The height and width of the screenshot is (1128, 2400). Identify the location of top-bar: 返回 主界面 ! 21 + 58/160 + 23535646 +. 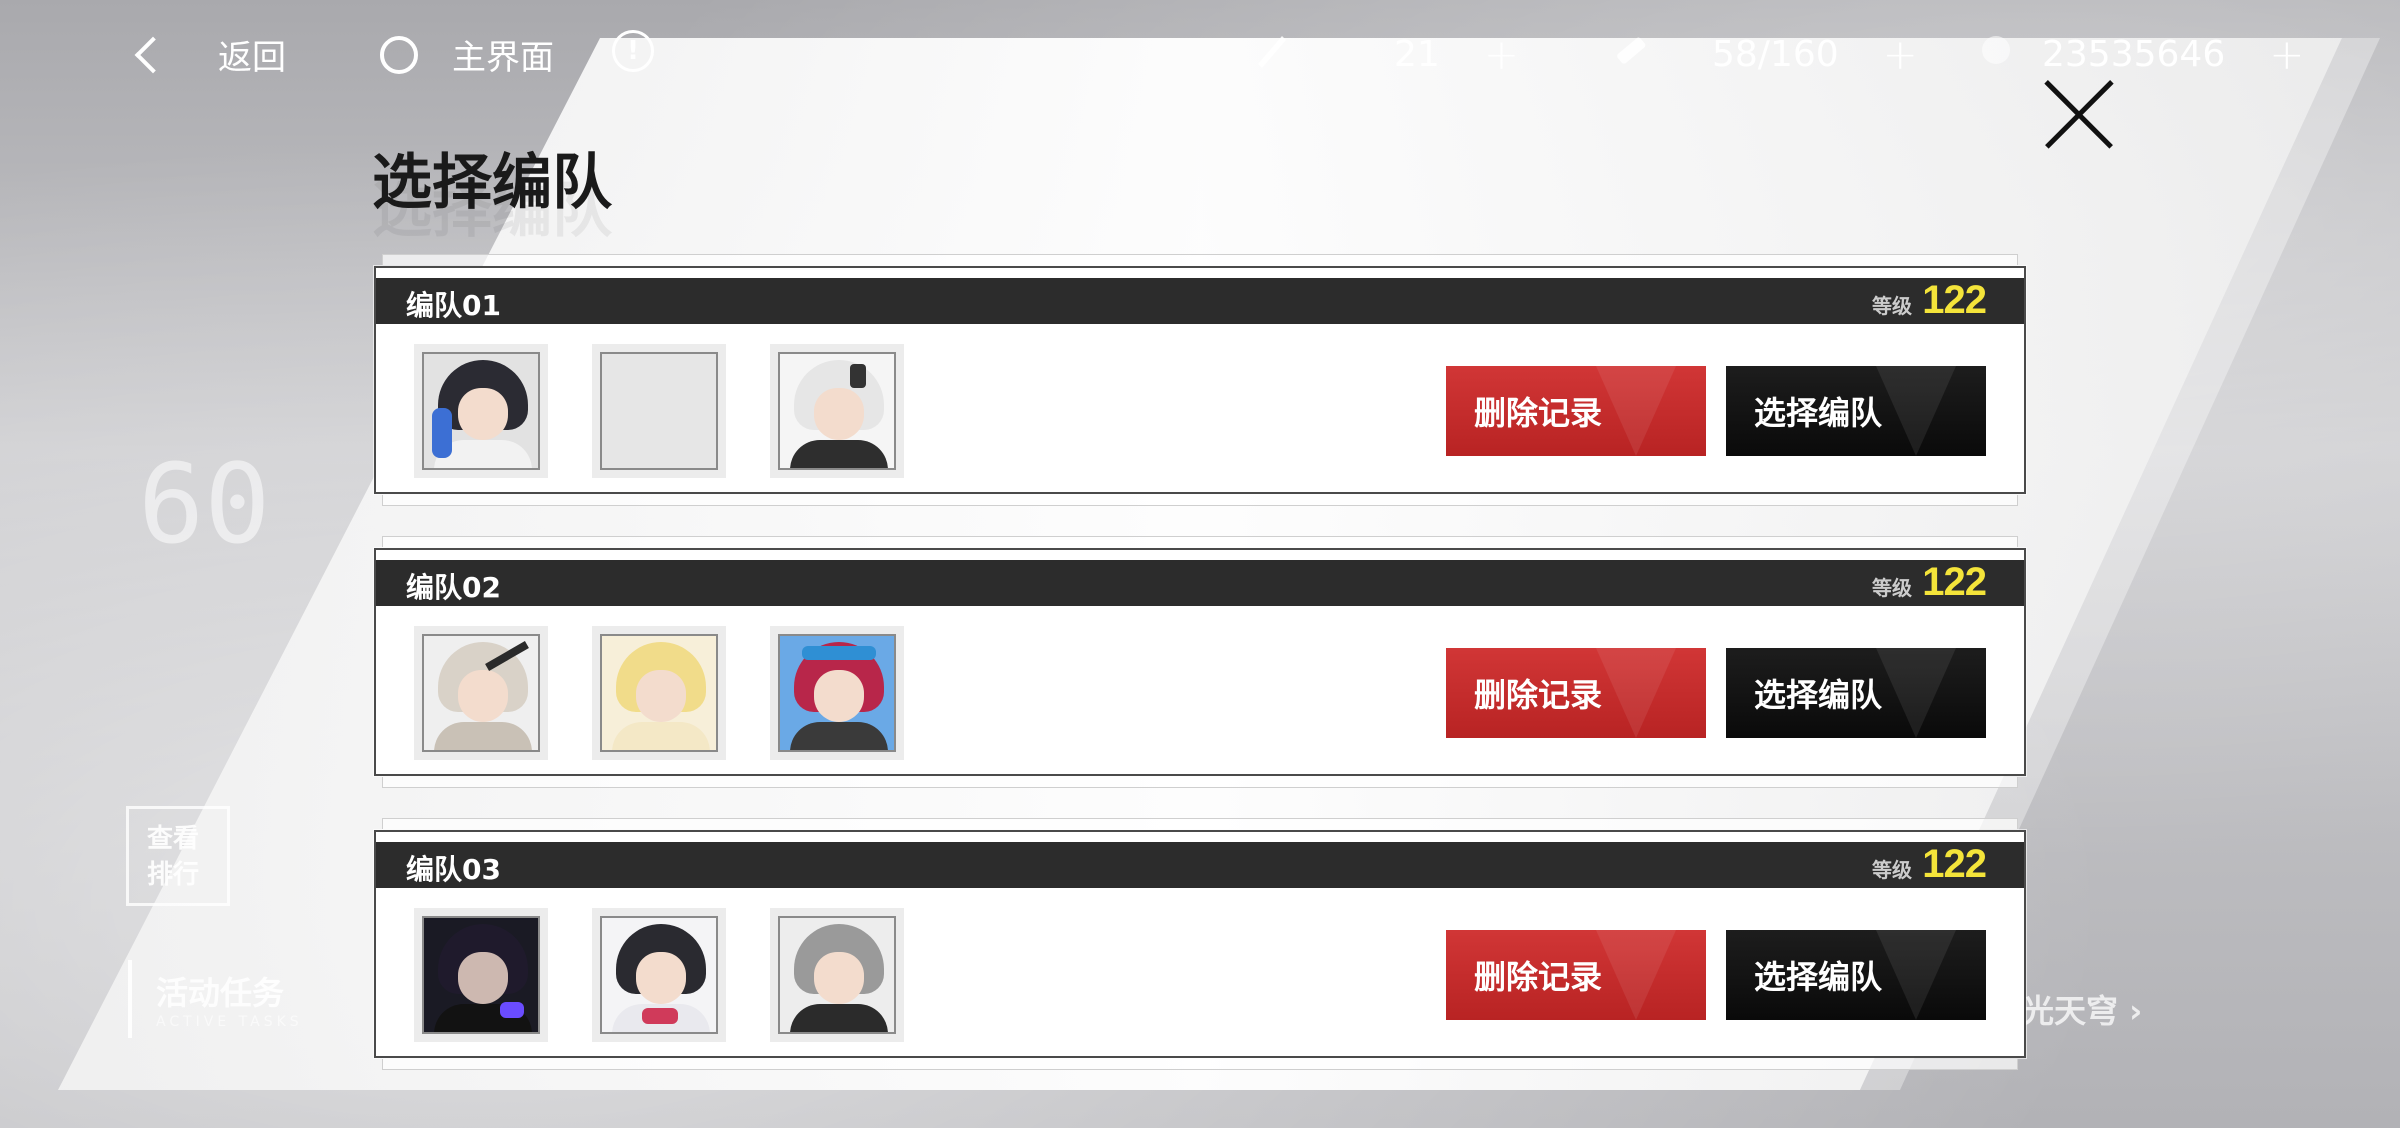
(1200, 55).